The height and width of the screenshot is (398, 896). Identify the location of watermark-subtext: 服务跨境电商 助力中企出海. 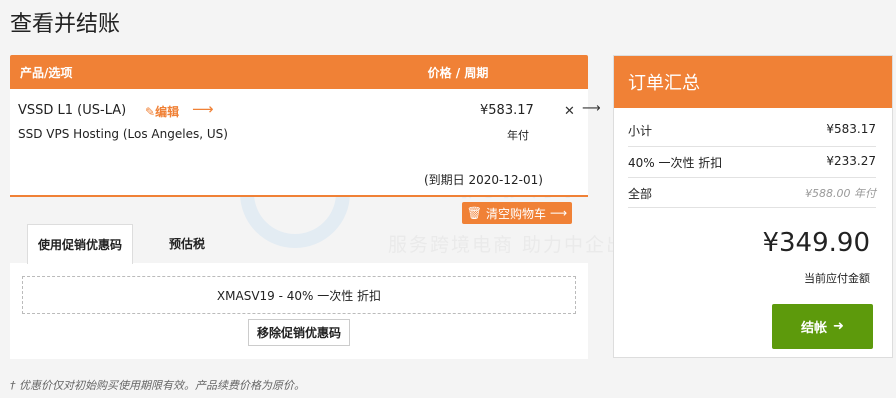
(518, 245).